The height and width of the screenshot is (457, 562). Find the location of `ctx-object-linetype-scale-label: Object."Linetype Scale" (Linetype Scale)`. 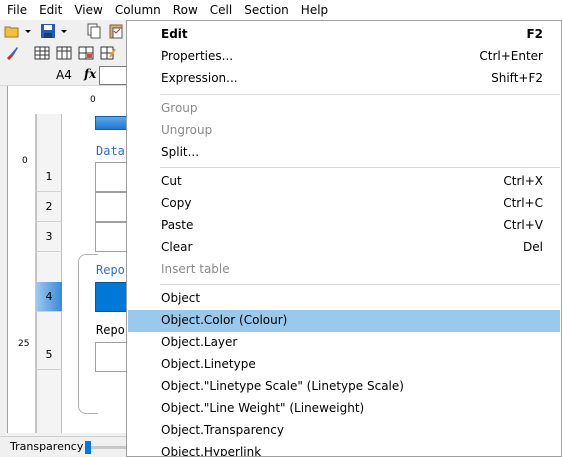

ctx-object-linetype-scale-label: Object."Linetype Scale" (Linetype Scale) is located at coordinates (282, 386).